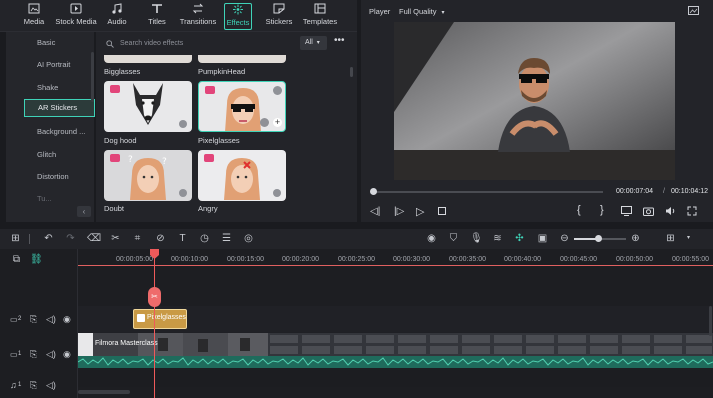 The image size is (713, 398). What do you see at coordinates (148, 106) in the screenshot?
I see `effect-card-dog-hood` at bounding box center [148, 106].